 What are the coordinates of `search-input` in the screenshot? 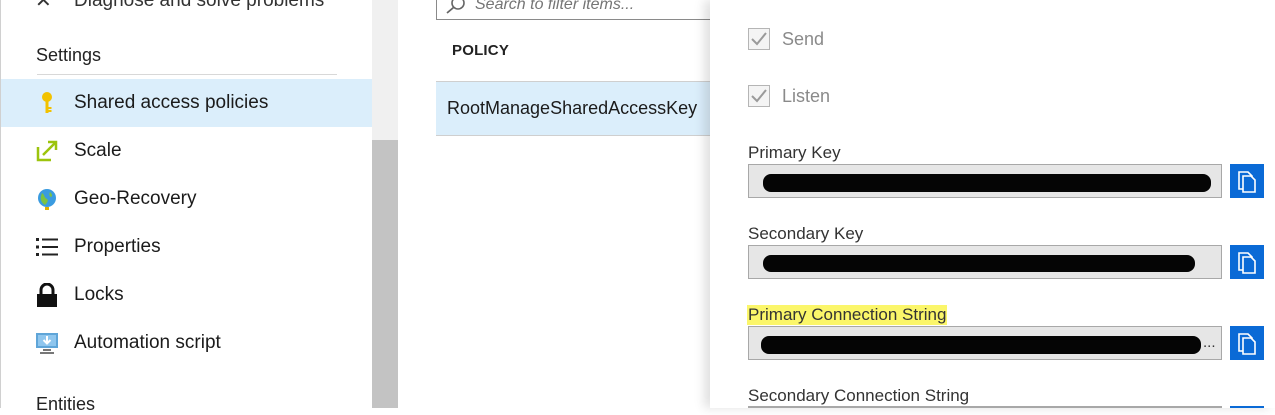 It's located at (595, 7).